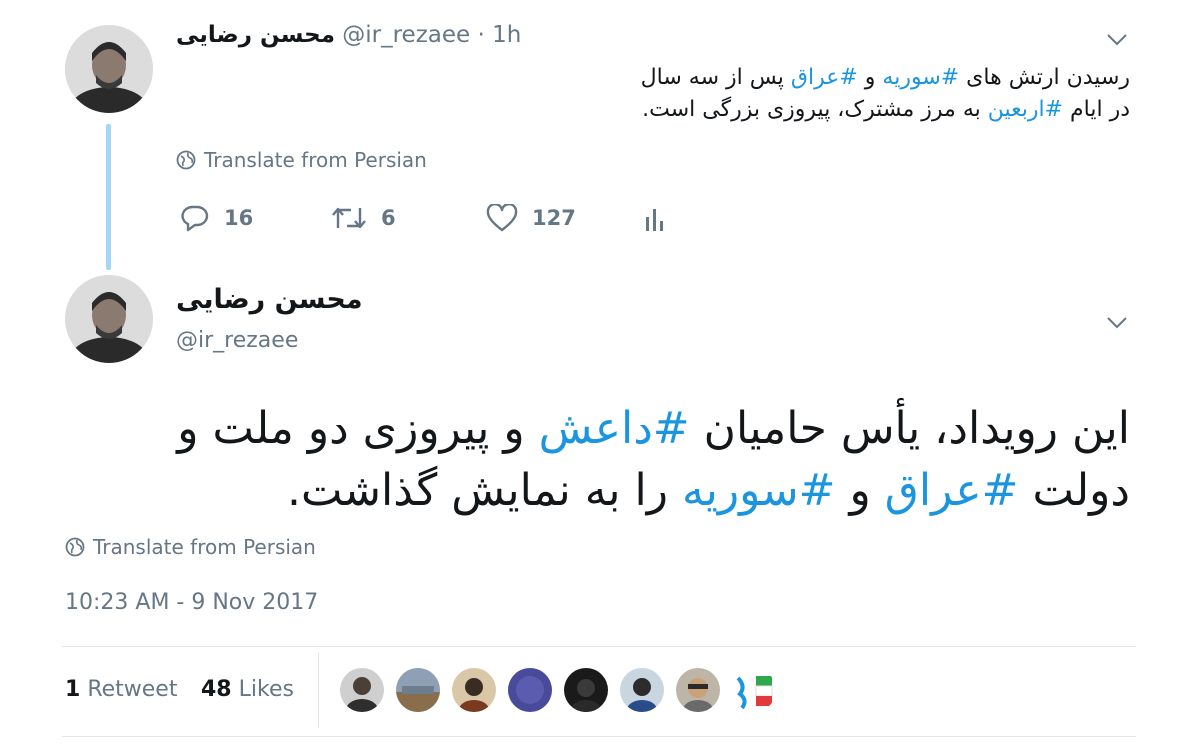 This screenshot has width=1200, height=747. Describe the element at coordinates (239, 218) in the screenshot. I see `reply-count: 16` at that location.